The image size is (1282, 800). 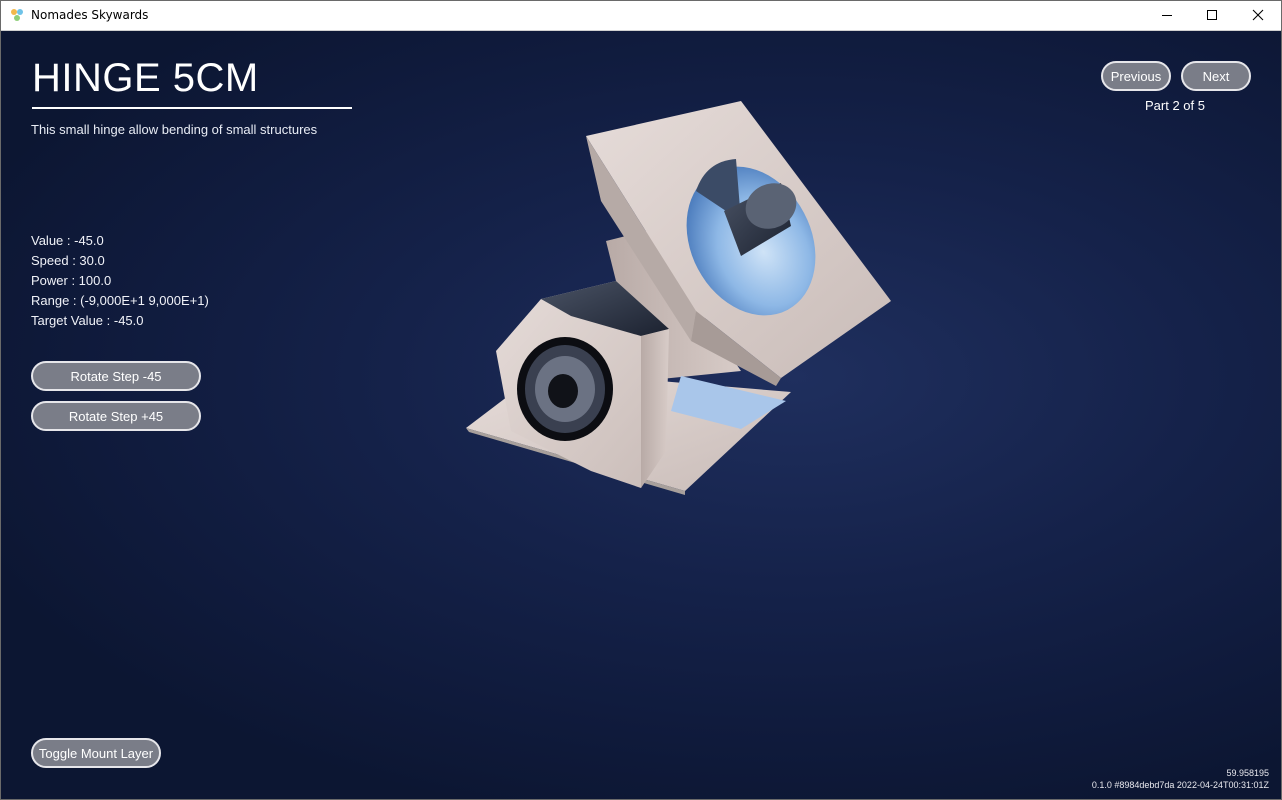 I want to click on title-bar: Nomades Skywards, so click(x=641, y=15).